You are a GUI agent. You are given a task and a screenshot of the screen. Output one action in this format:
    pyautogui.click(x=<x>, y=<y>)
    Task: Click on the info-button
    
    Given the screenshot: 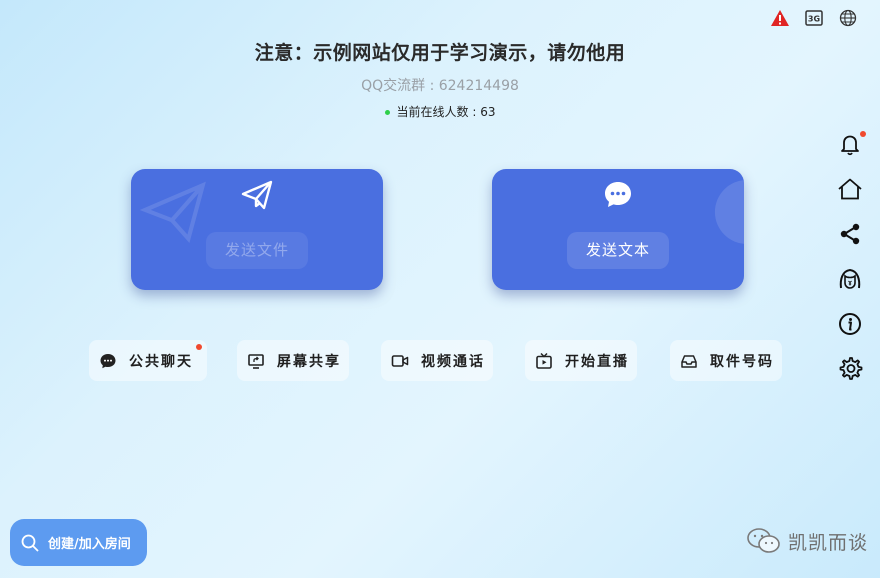 What is the action you would take?
    pyautogui.click(x=850, y=324)
    